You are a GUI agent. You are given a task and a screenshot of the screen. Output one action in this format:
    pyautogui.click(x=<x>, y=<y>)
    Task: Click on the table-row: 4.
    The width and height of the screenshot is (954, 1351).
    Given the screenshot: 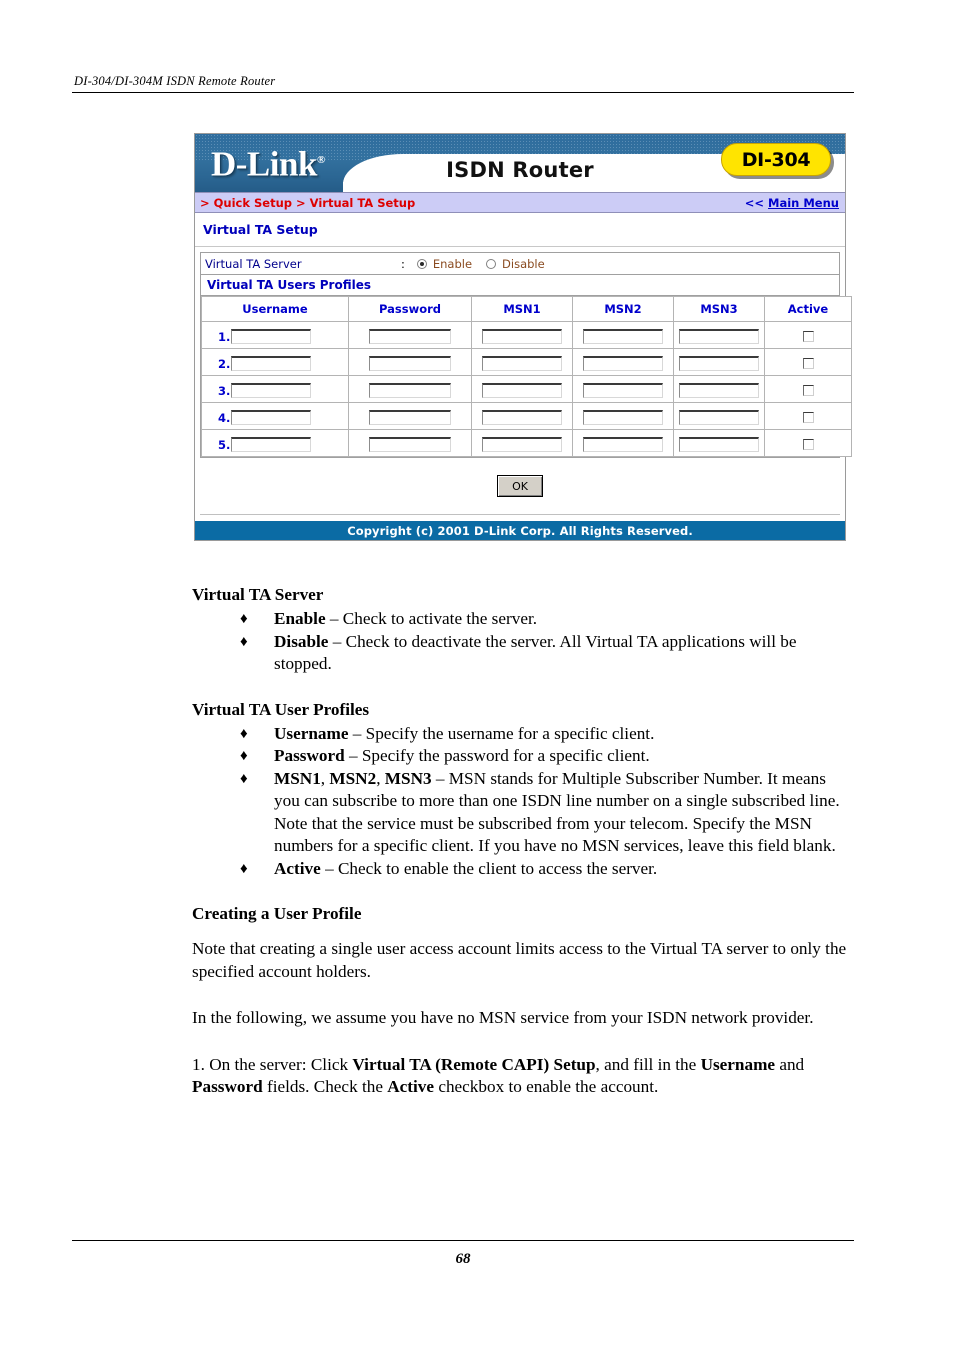 What is the action you would take?
    pyautogui.click(x=526, y=416)
    